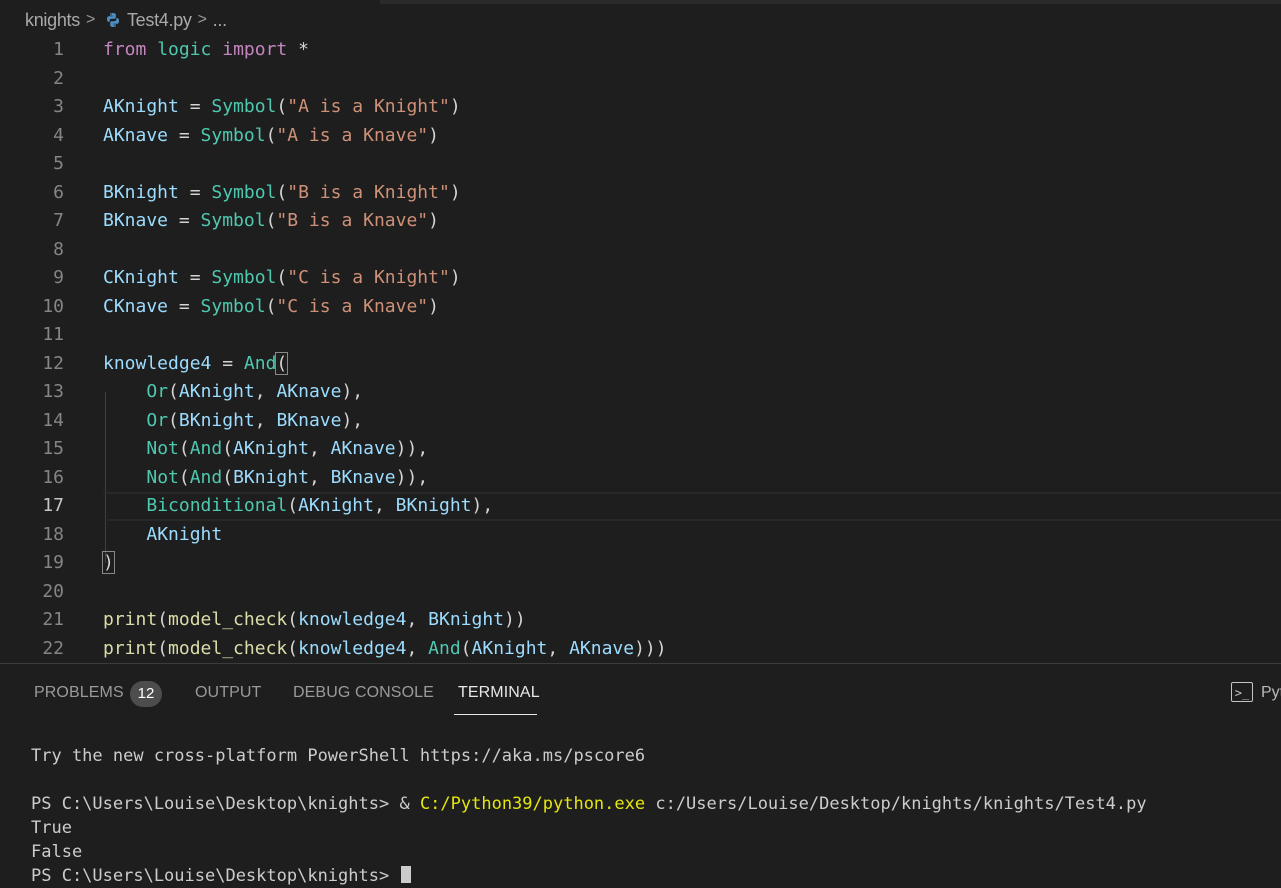  I want to click on code-text: BKnave = Symbol("B is a Knave"), so click(271, 221).